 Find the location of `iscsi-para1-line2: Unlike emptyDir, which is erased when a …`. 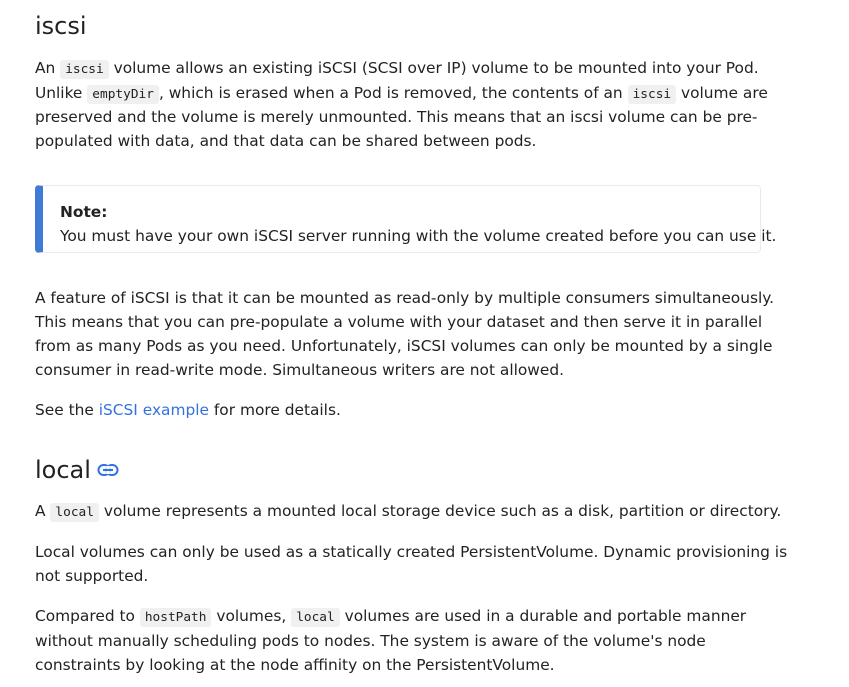

iscsi-para1-line2: Unlike emptyDir, which is erased when a … is located at coordinates (401, 94).